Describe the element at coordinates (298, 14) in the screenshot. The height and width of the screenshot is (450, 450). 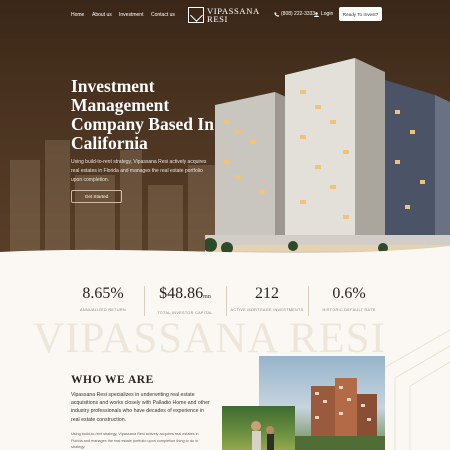
I see `phone-number: (808) 222-3333` at that location.